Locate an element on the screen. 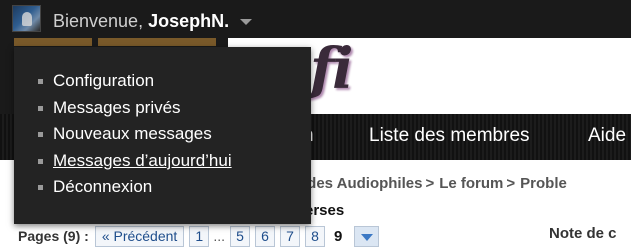 Image resolution: width=631 pixels, height=252 pixels. page-link-1: 1 is located at coordinates (199, 236).